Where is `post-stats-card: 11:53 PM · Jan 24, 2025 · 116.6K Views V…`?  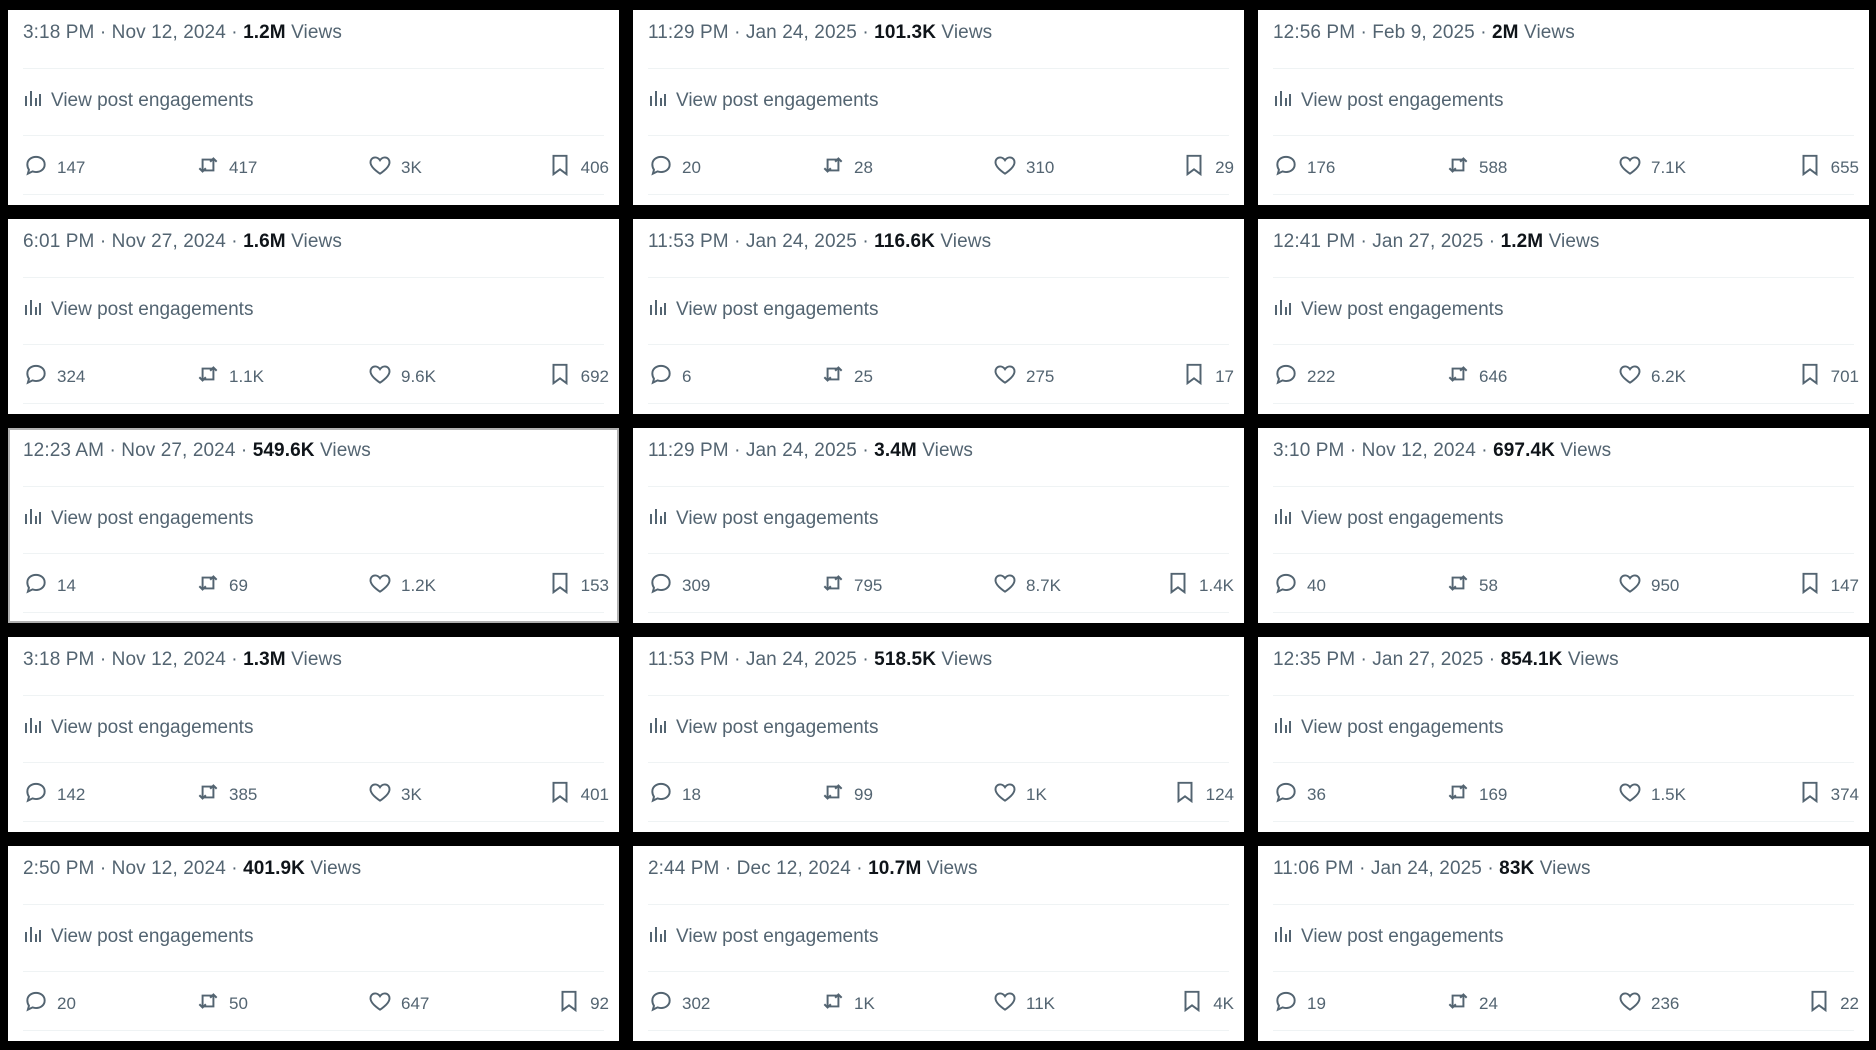 post-stats-card: 11:53 PM · Jan 24, 2025 · 116.6K Views V… is located at coordinates (938, 316).